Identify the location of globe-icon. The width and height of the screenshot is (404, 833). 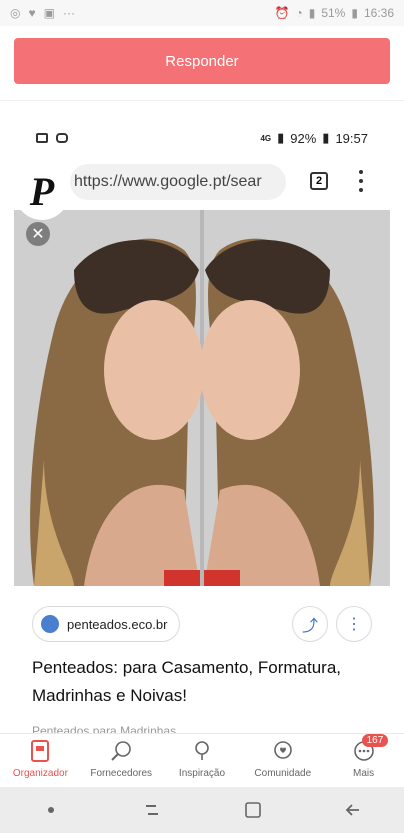
(50, 624).